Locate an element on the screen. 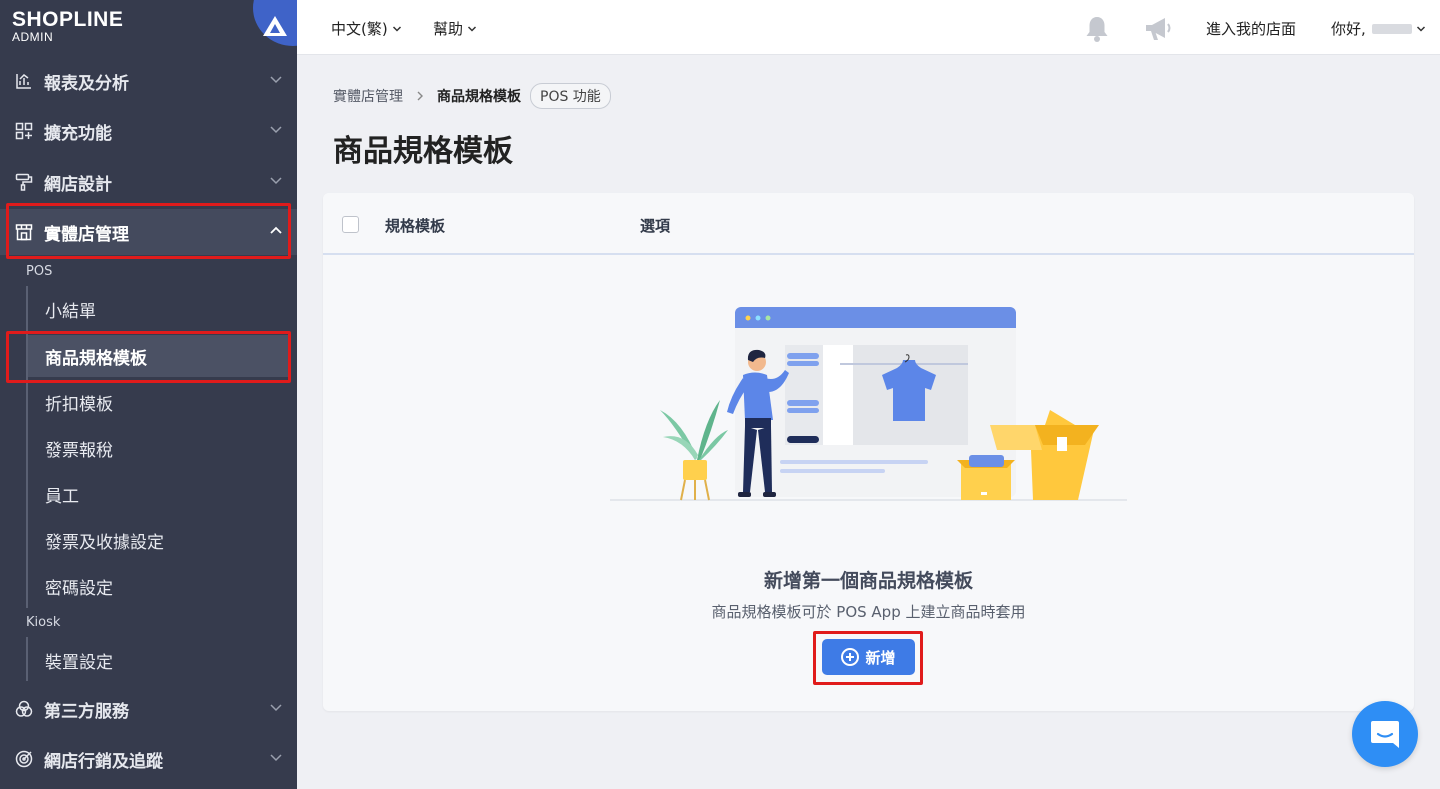 This screenshot has height=789, width=1440. user-name-redacted is located at coordinates (1391, 28).